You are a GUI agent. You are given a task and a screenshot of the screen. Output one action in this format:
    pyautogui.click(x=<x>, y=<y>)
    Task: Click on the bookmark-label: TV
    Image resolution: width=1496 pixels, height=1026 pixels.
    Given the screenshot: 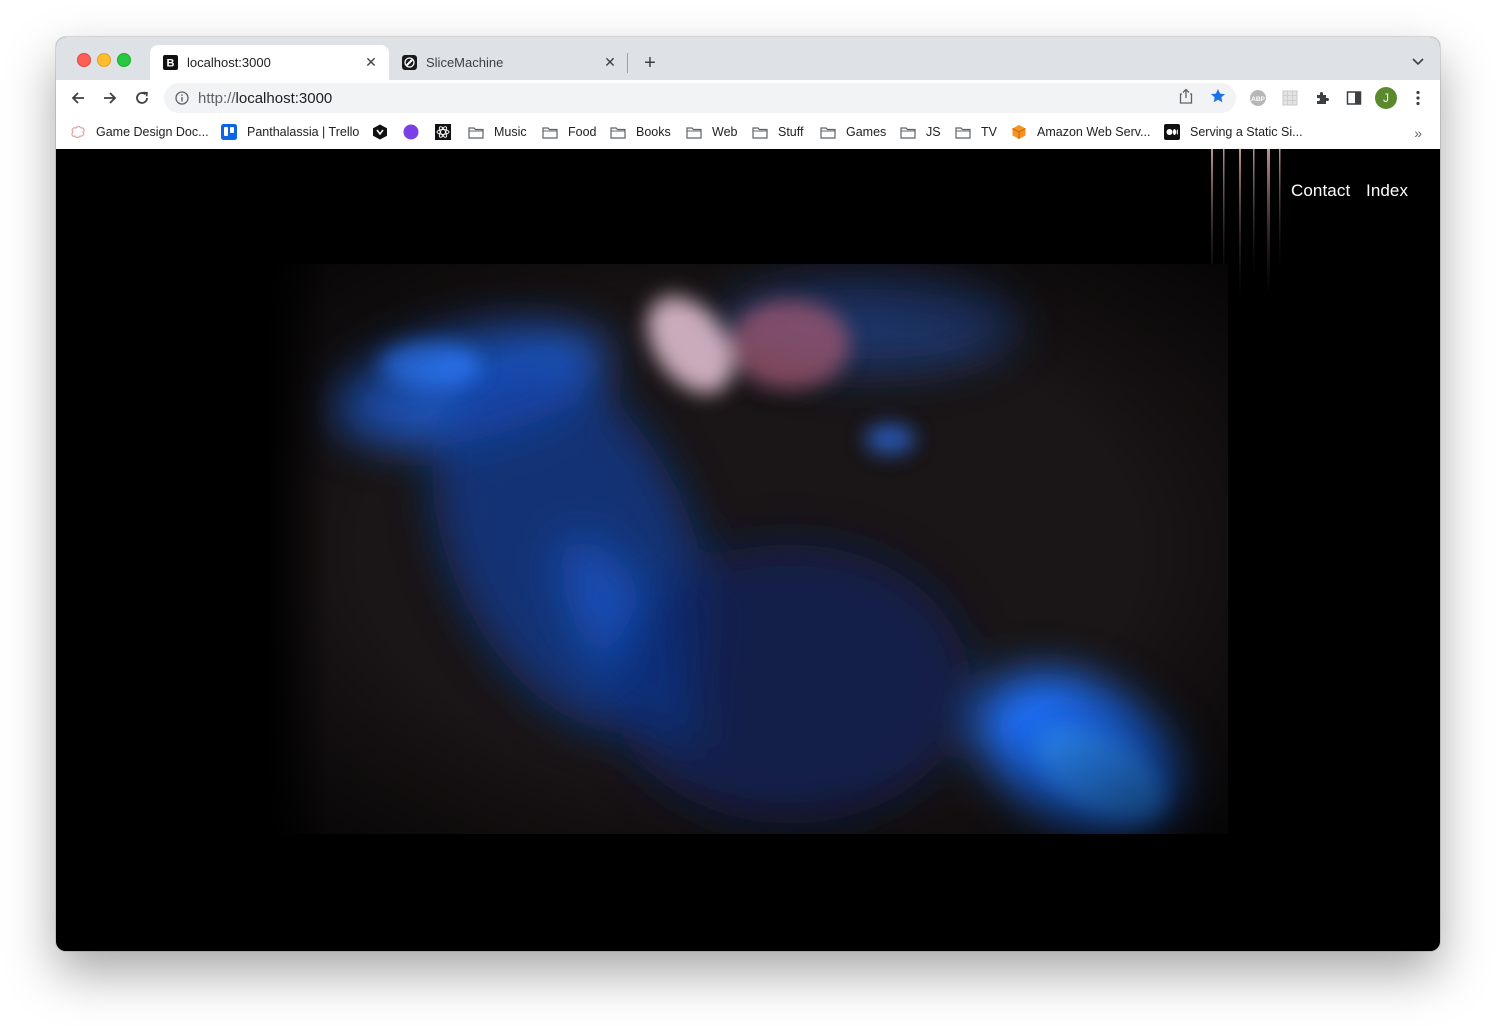 What is the action you would take?
    pyautogui.click(x=989, y=132)
    